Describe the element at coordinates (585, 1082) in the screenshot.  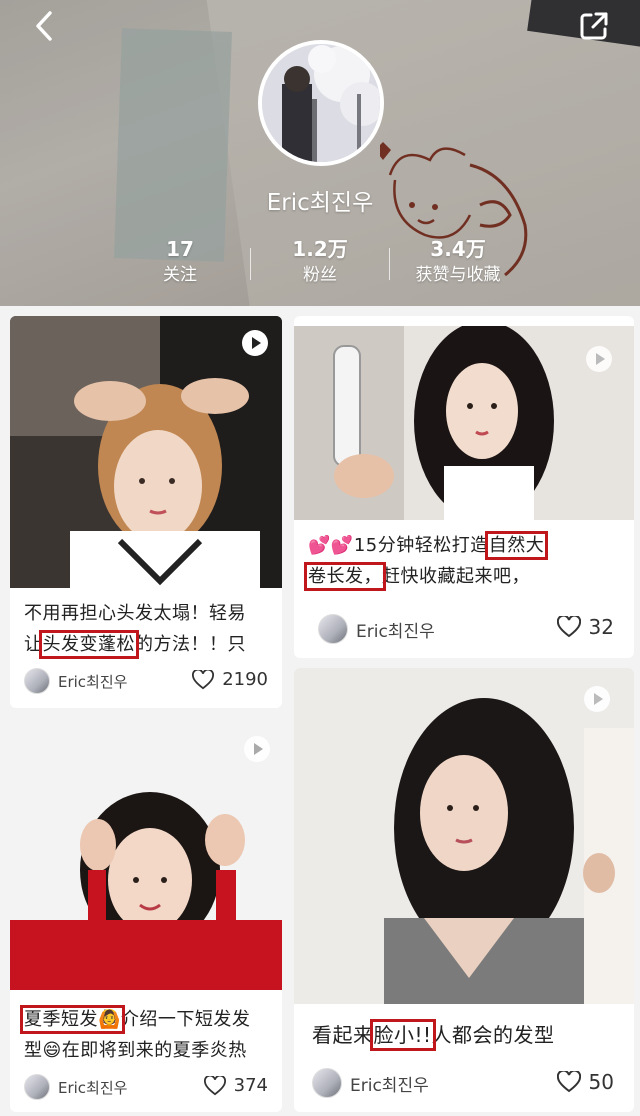
I see `like-button: 50` at that location.